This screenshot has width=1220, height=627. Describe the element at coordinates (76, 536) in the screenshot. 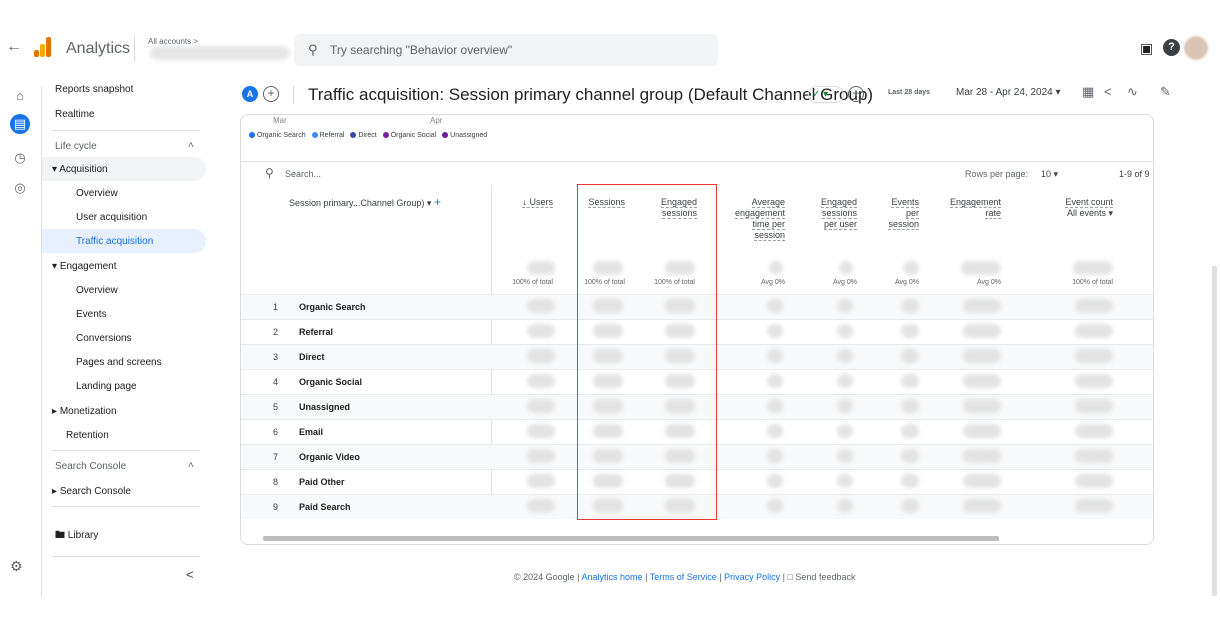

I see `nav-library: 🖿 Library` at that location.